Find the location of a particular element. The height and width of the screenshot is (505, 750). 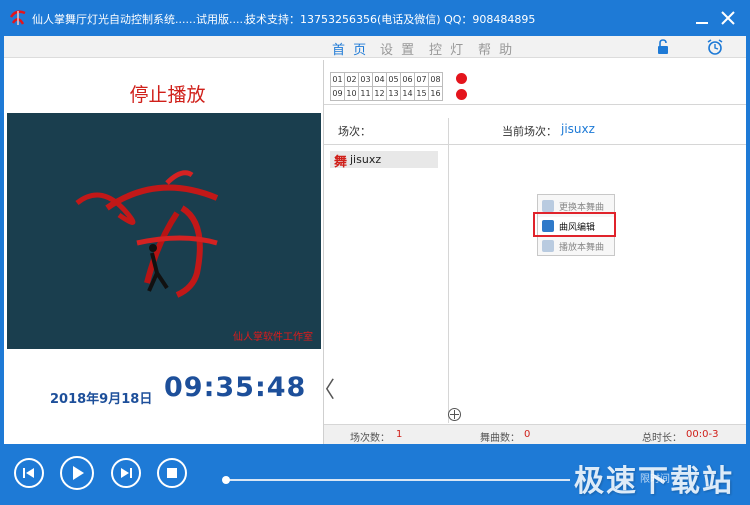

previous-button is located at coordinates (29, 473).